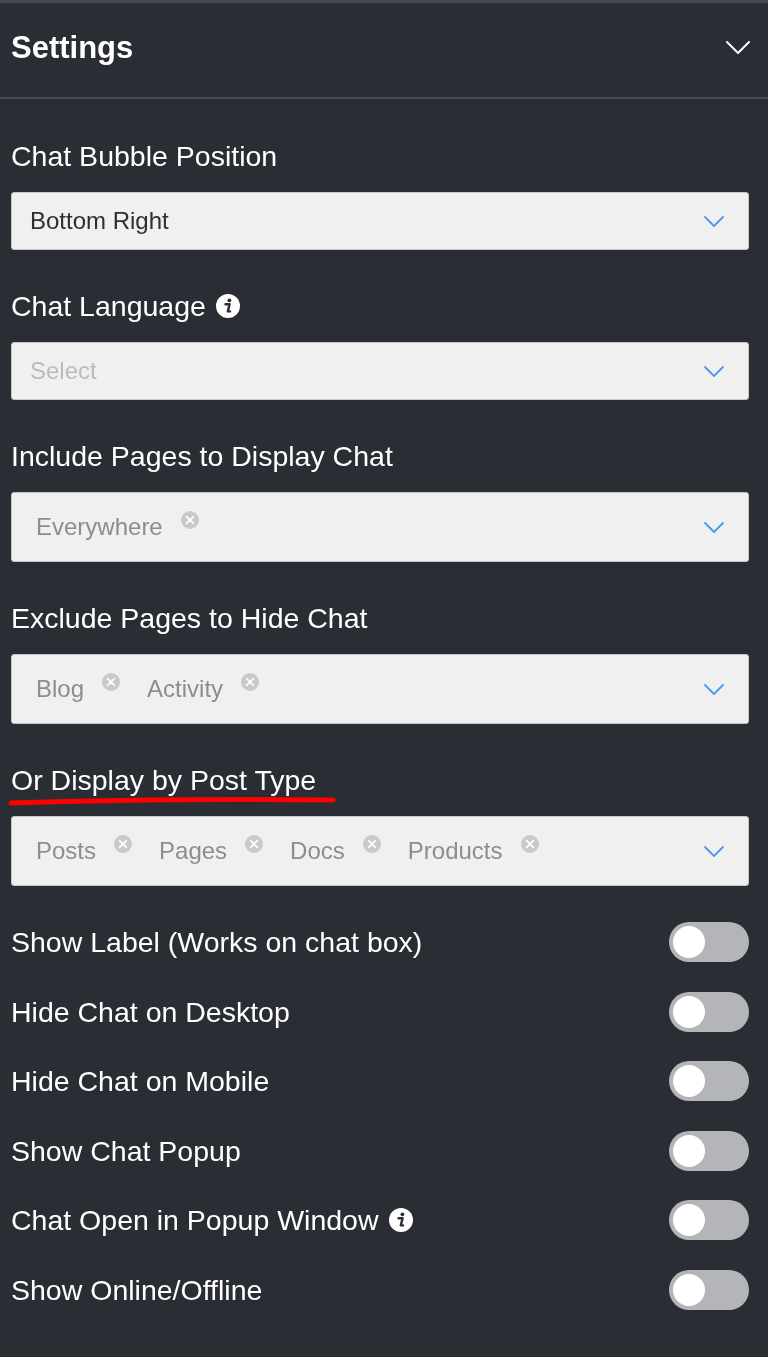  What do you see at coordinates (99, 527) in the screenshot?
I see `tag-label: Everywhere` at bounding box center [99, 527].